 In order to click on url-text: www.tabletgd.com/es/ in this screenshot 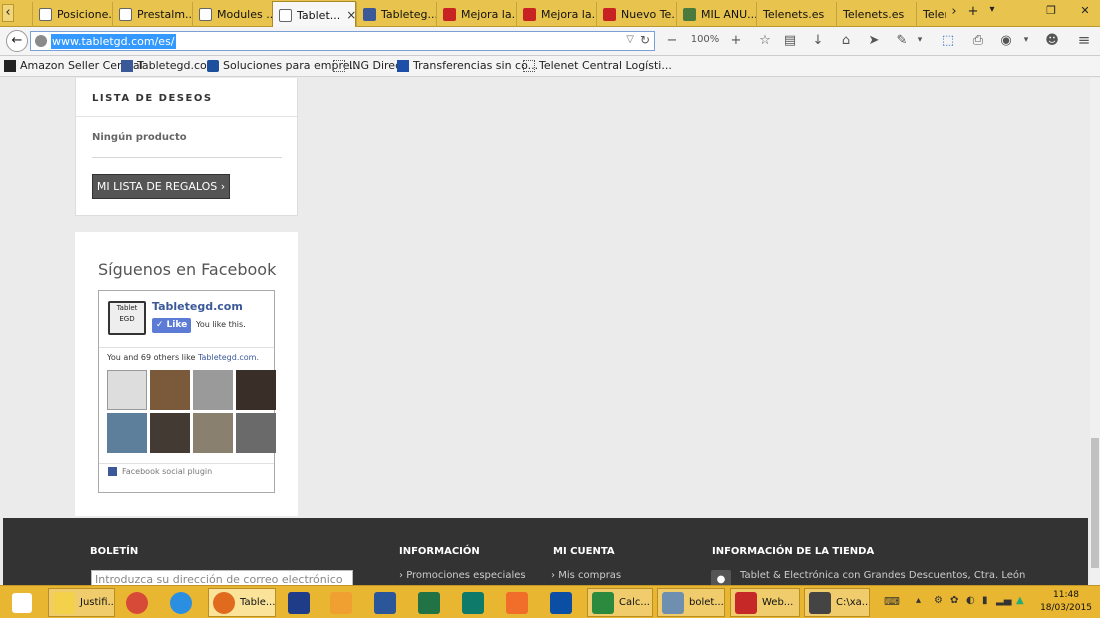, I will do `click(113, 41)`.